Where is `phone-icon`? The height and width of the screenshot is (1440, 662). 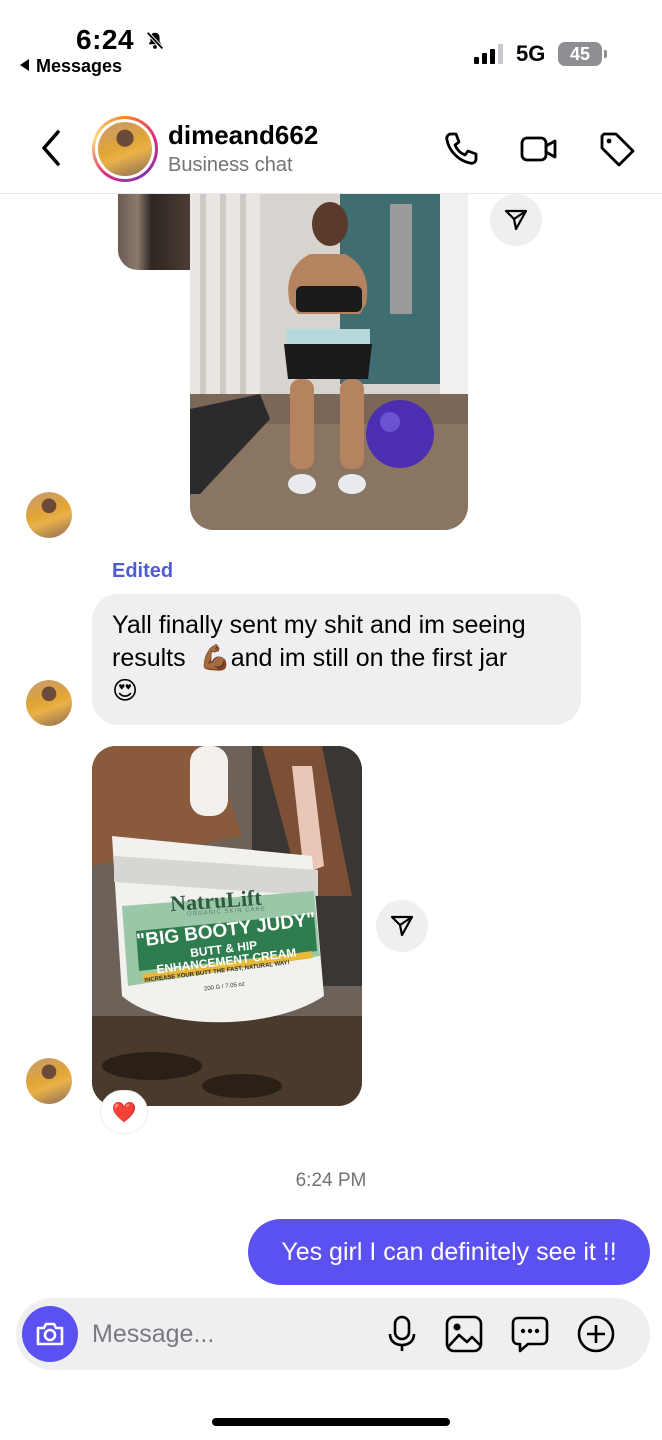
phone-icon is located at coordinates (461, 149).